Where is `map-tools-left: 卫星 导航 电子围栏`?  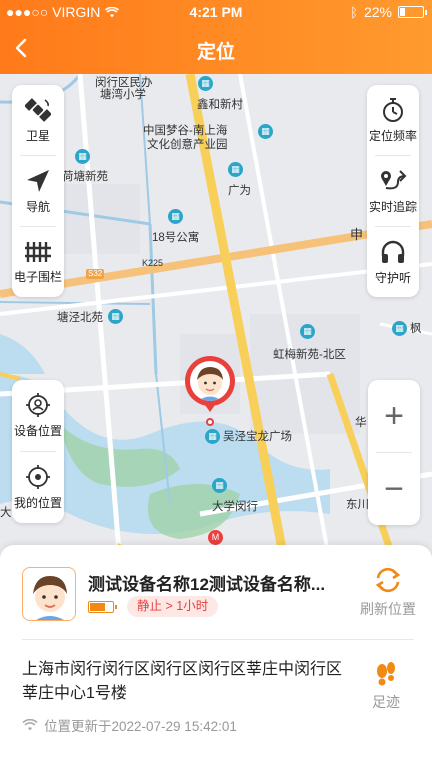 map-tools-left: 卫星 导航 电子围栏 is located at coordinates (38, 191).